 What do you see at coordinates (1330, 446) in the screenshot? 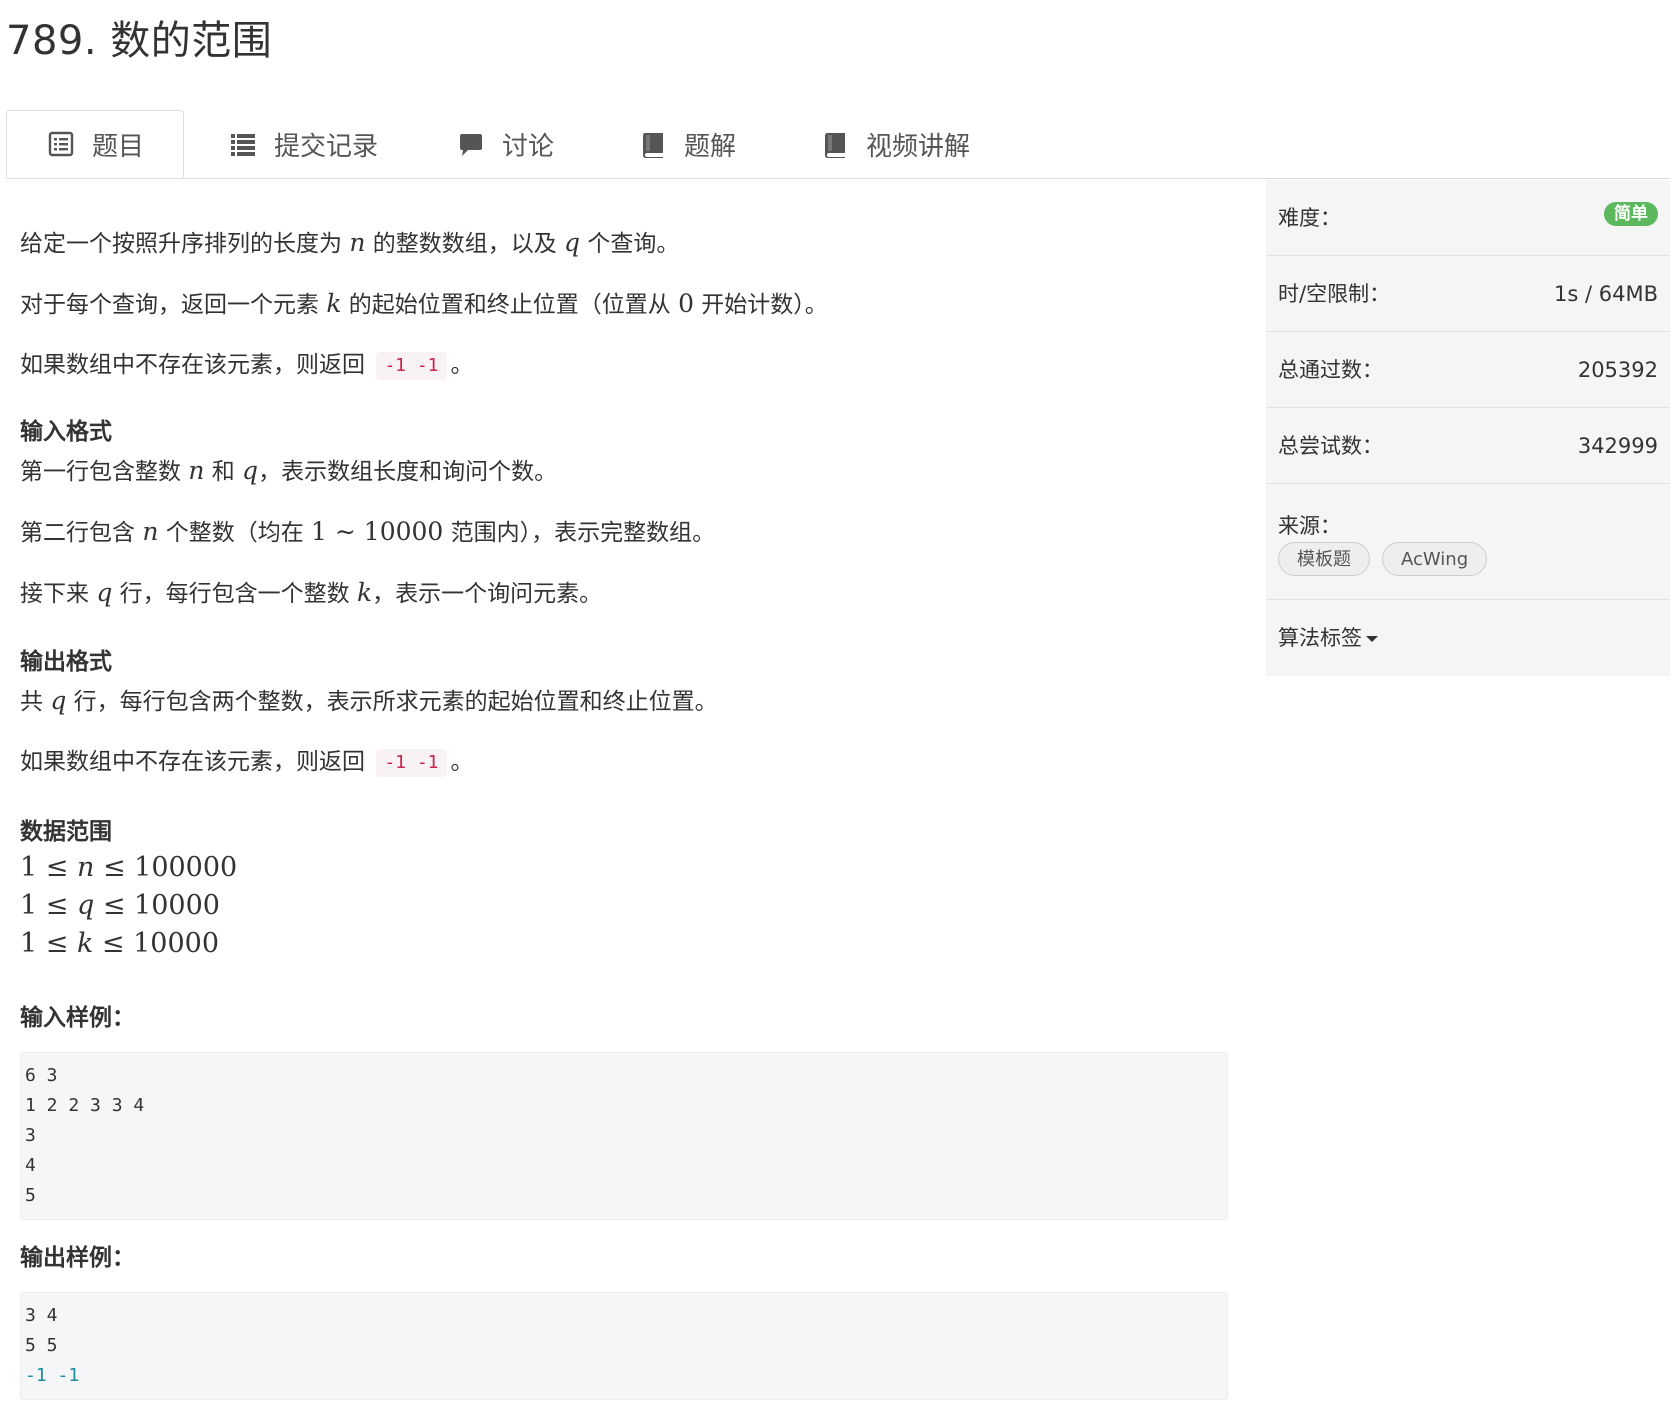
I see `tried-label: 总尝试数：` at bounding box center [1330, 446].